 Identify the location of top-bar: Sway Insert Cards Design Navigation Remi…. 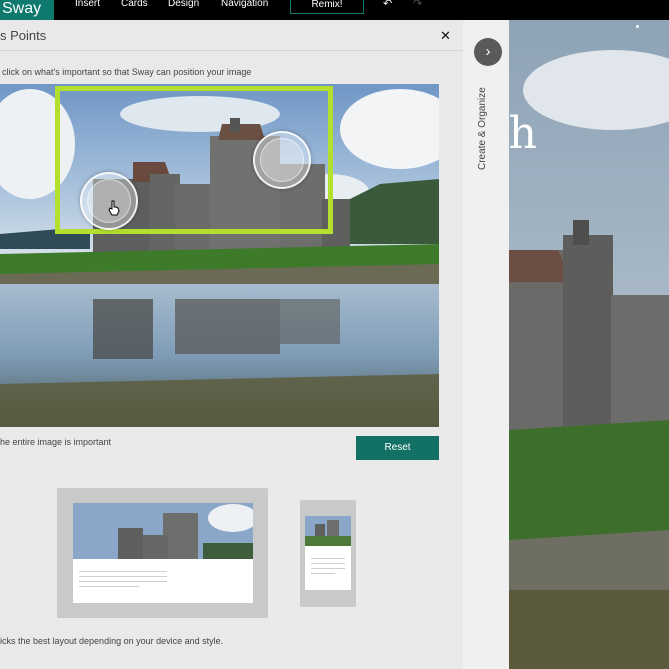
(334, 10).